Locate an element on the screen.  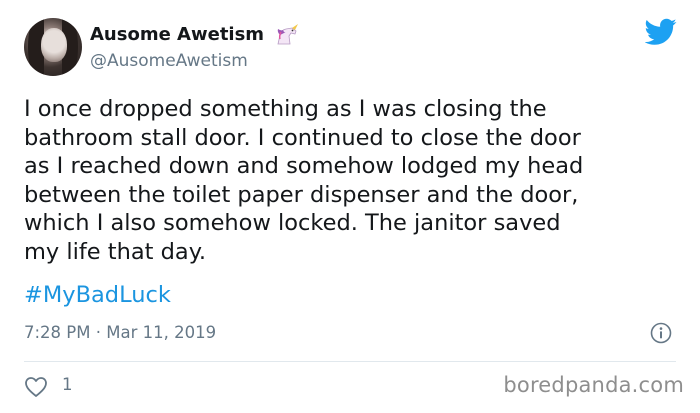
info-icon is located at coordinates (661, 333).